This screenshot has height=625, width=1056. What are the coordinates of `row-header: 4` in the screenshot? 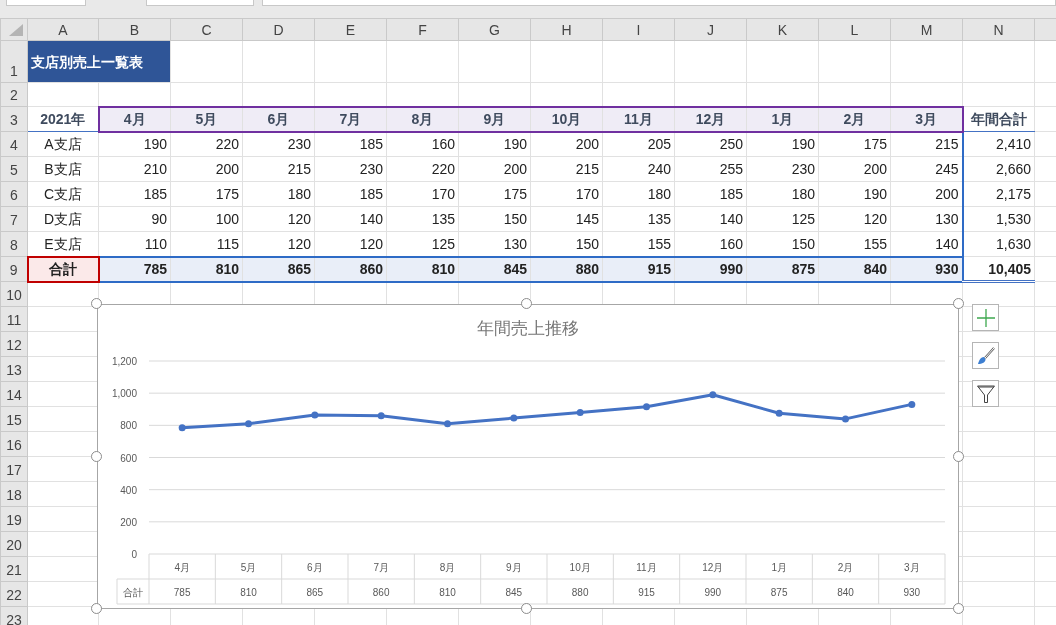 It's located at (14, 144).